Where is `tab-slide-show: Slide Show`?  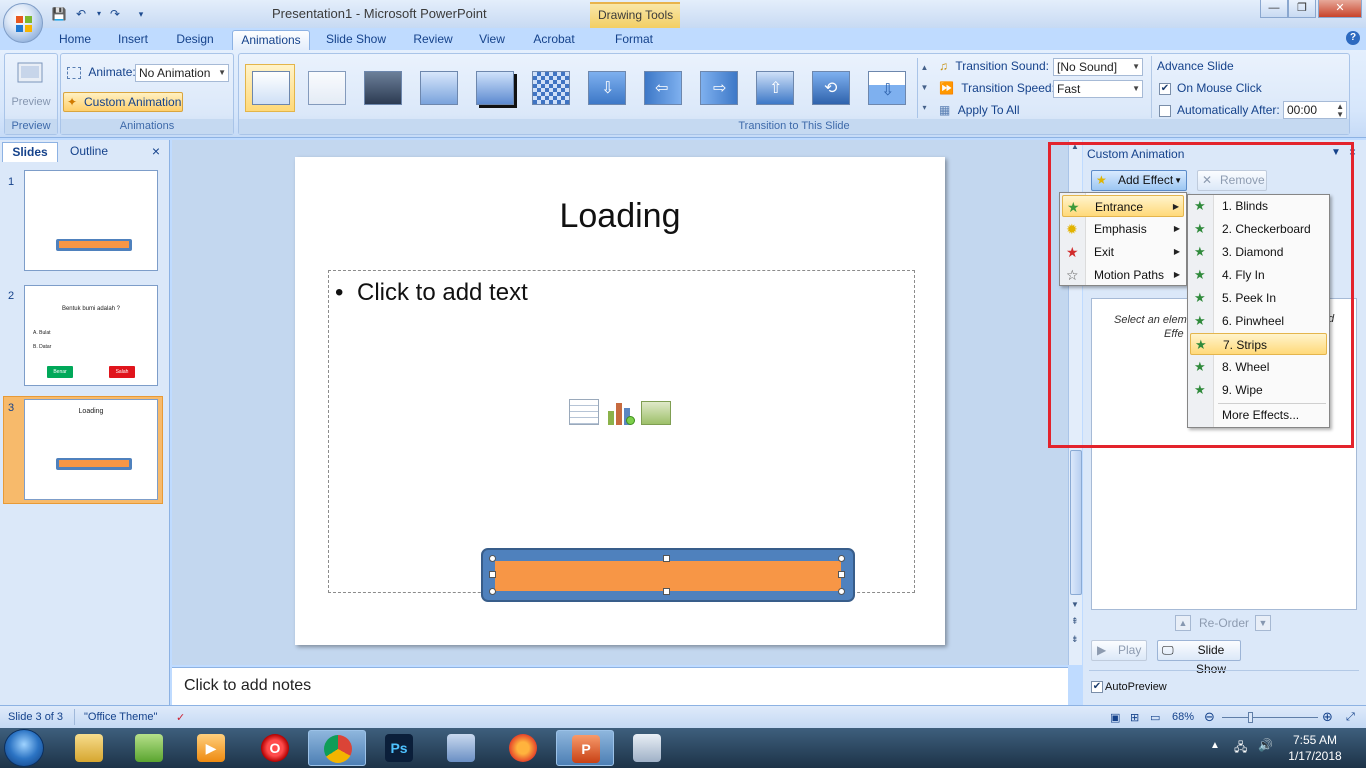
tab-slide-show: Slide Show is located at coordinates (356, 40).